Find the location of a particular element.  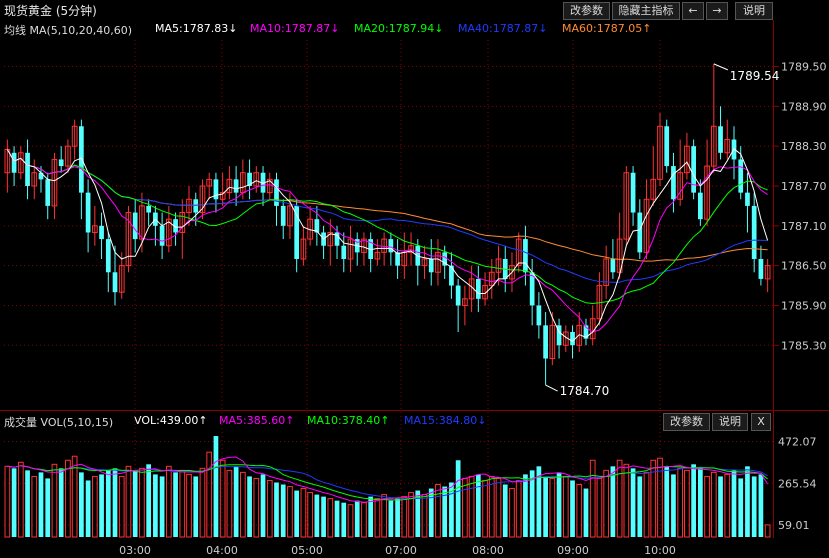

high-annotation: 1789.54 is located at coordinates (755, 76).